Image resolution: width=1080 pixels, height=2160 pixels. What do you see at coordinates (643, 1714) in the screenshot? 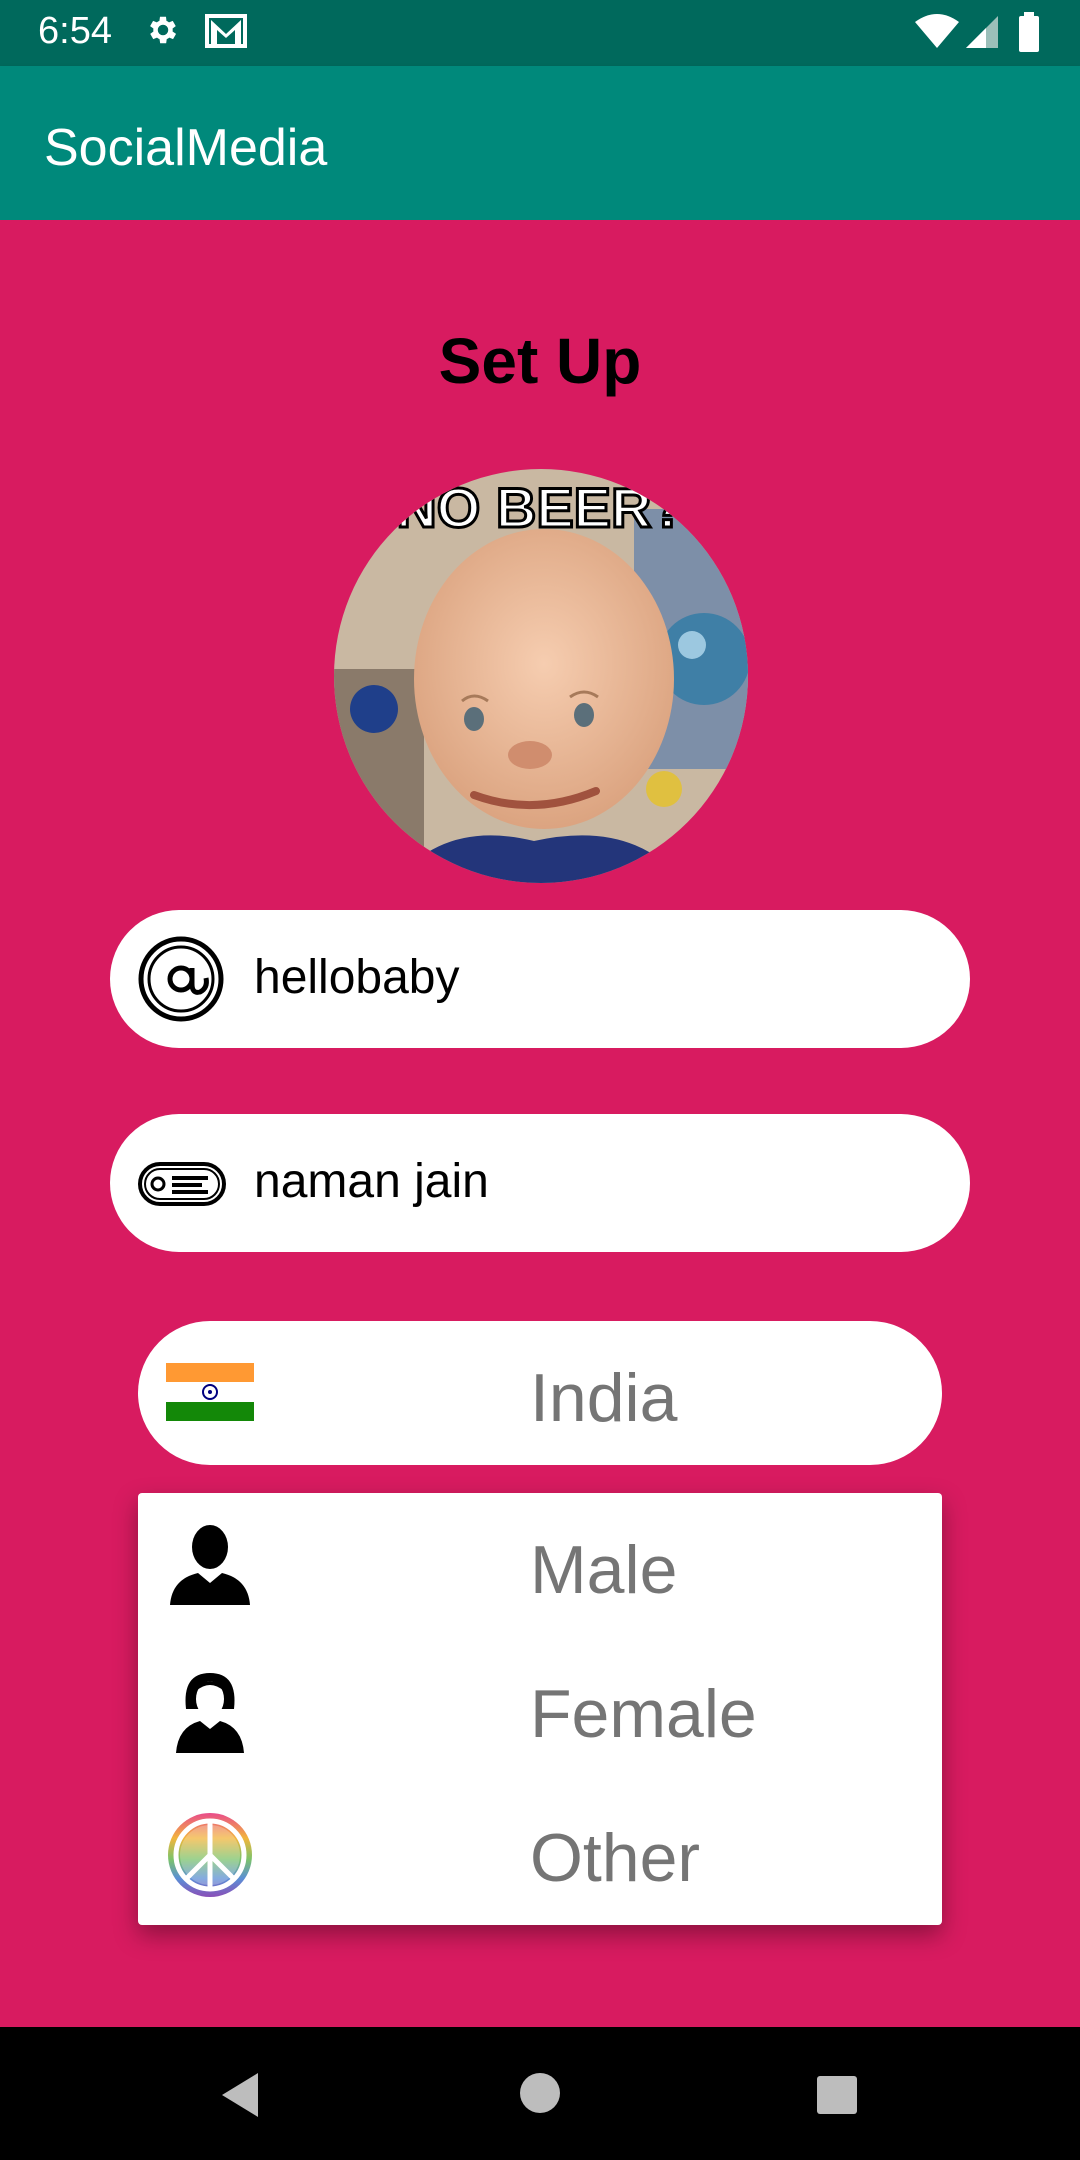
I see `option-female-label: Female` at bounding box center [643, 1714].